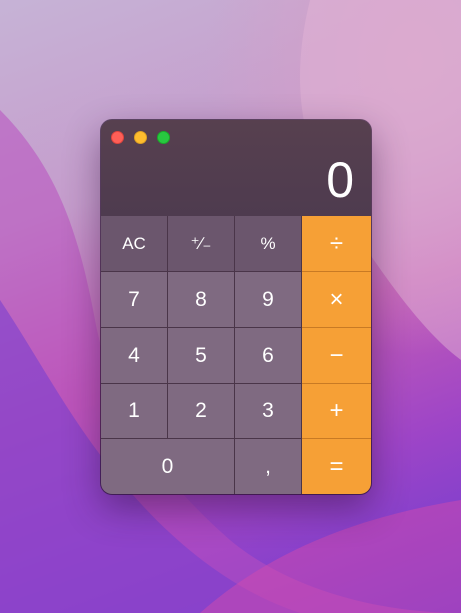 Image resolution: width=461 pixels, height=613 pixels. I want to click on digit-2-button: 2, so click(201, 411).